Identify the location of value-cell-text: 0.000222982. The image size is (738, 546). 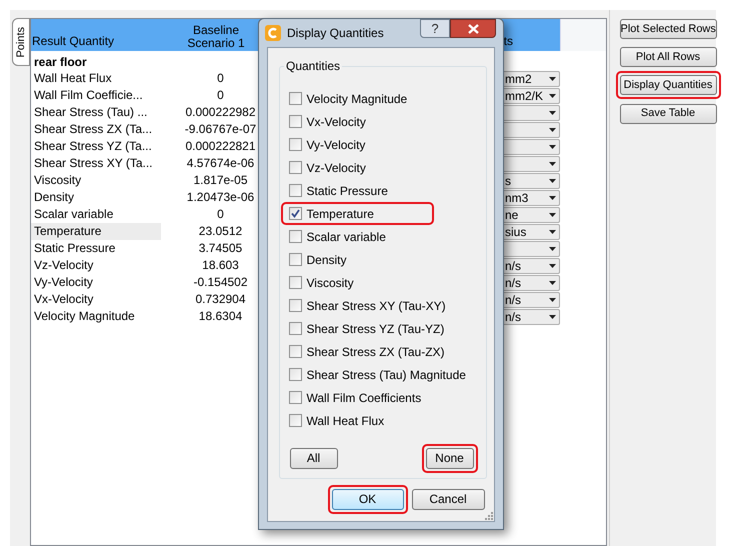
(220, 112).